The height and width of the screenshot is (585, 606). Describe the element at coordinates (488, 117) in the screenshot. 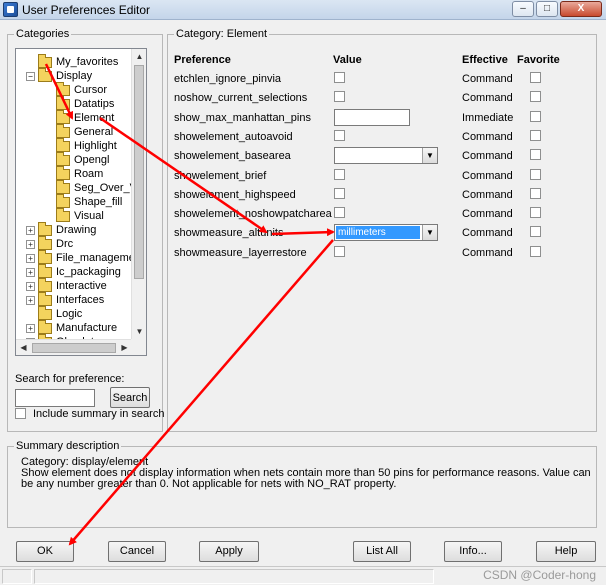

I see `effective-value: Immediate` at that location.